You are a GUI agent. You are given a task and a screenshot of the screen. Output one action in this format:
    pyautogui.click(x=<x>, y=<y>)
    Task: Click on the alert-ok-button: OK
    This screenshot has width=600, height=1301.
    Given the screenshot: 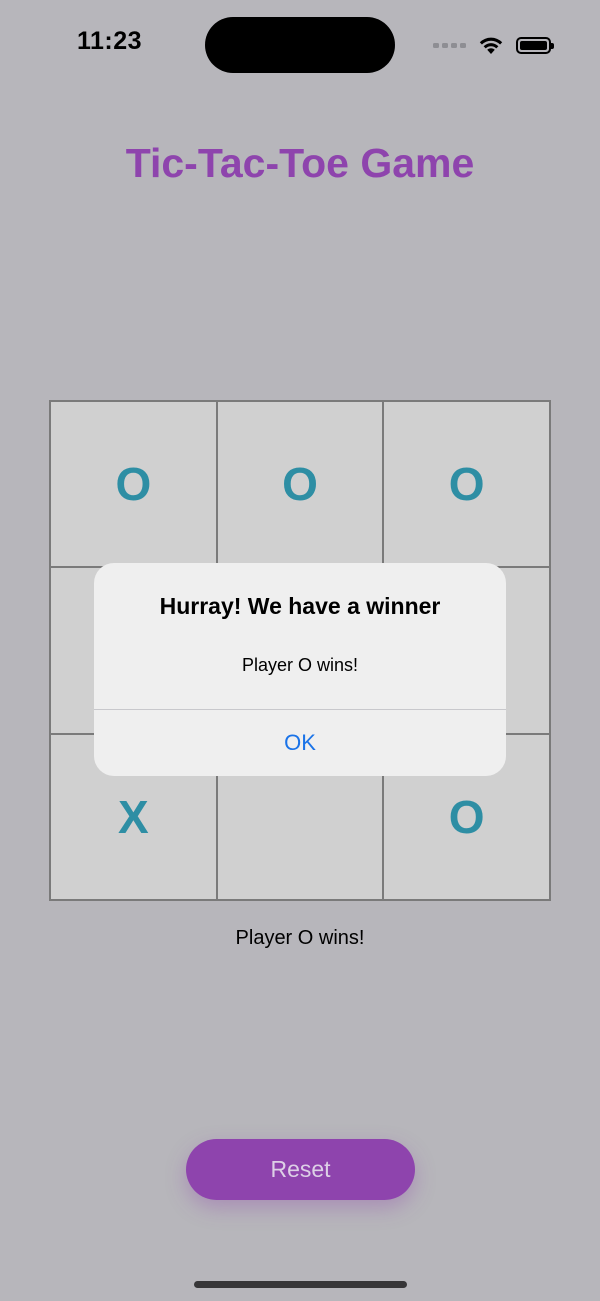 What is the action you would take?
    pyautogui.click(x=300, y=743)
    